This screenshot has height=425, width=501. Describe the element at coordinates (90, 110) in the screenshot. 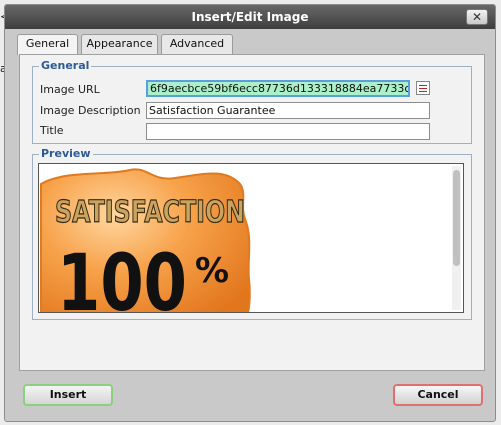

I see `image-description-label: Image Description` at that location.